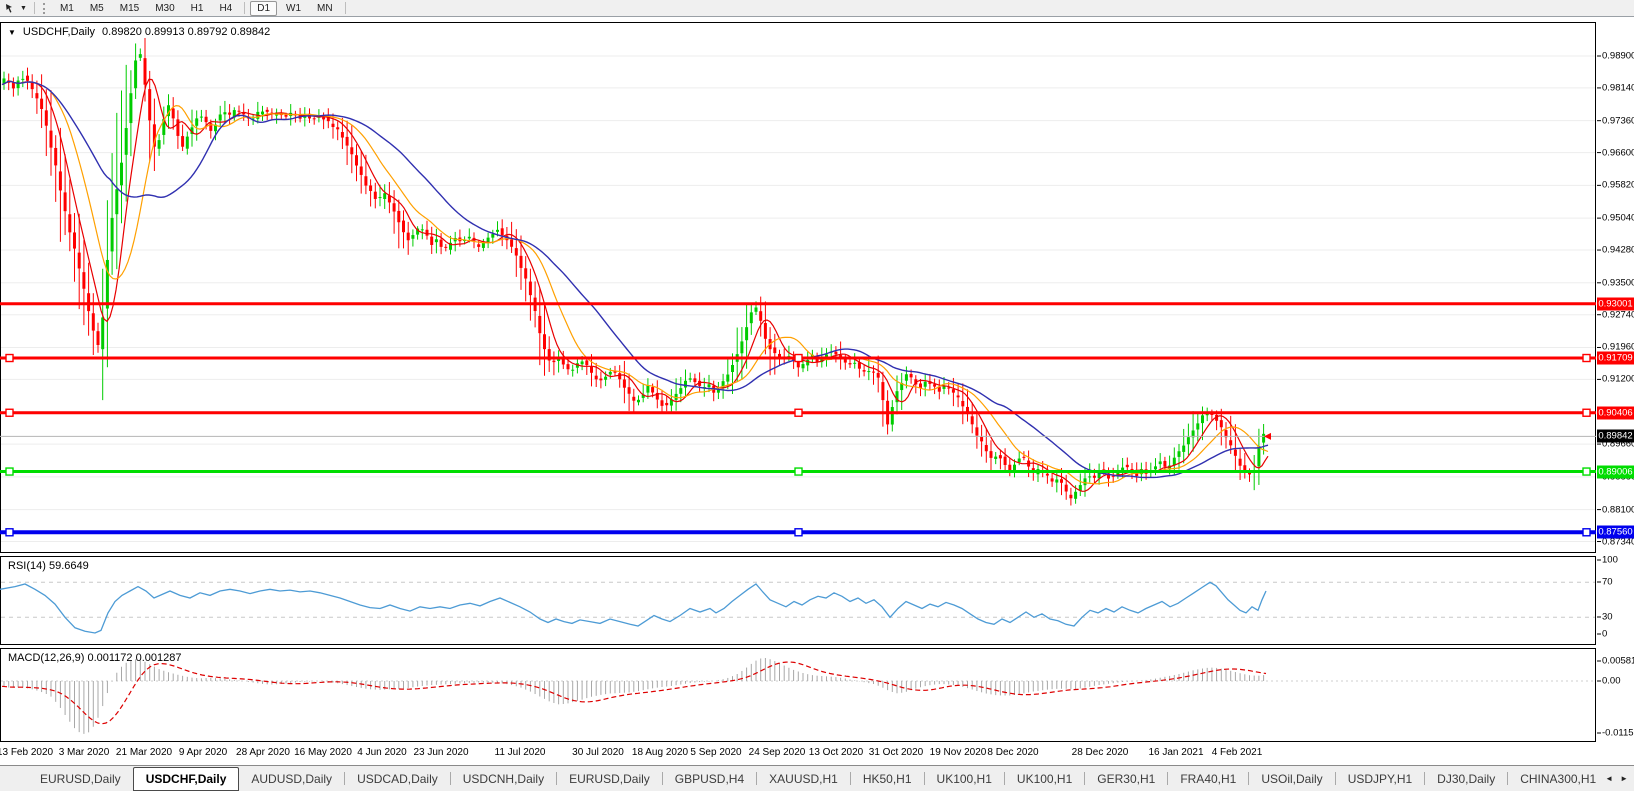 This screenshot has width=1634, height=791. Describe the element at coordinates (1618, 88) in the screenshot. I see `price-tick-label: 0.98140` at that location.